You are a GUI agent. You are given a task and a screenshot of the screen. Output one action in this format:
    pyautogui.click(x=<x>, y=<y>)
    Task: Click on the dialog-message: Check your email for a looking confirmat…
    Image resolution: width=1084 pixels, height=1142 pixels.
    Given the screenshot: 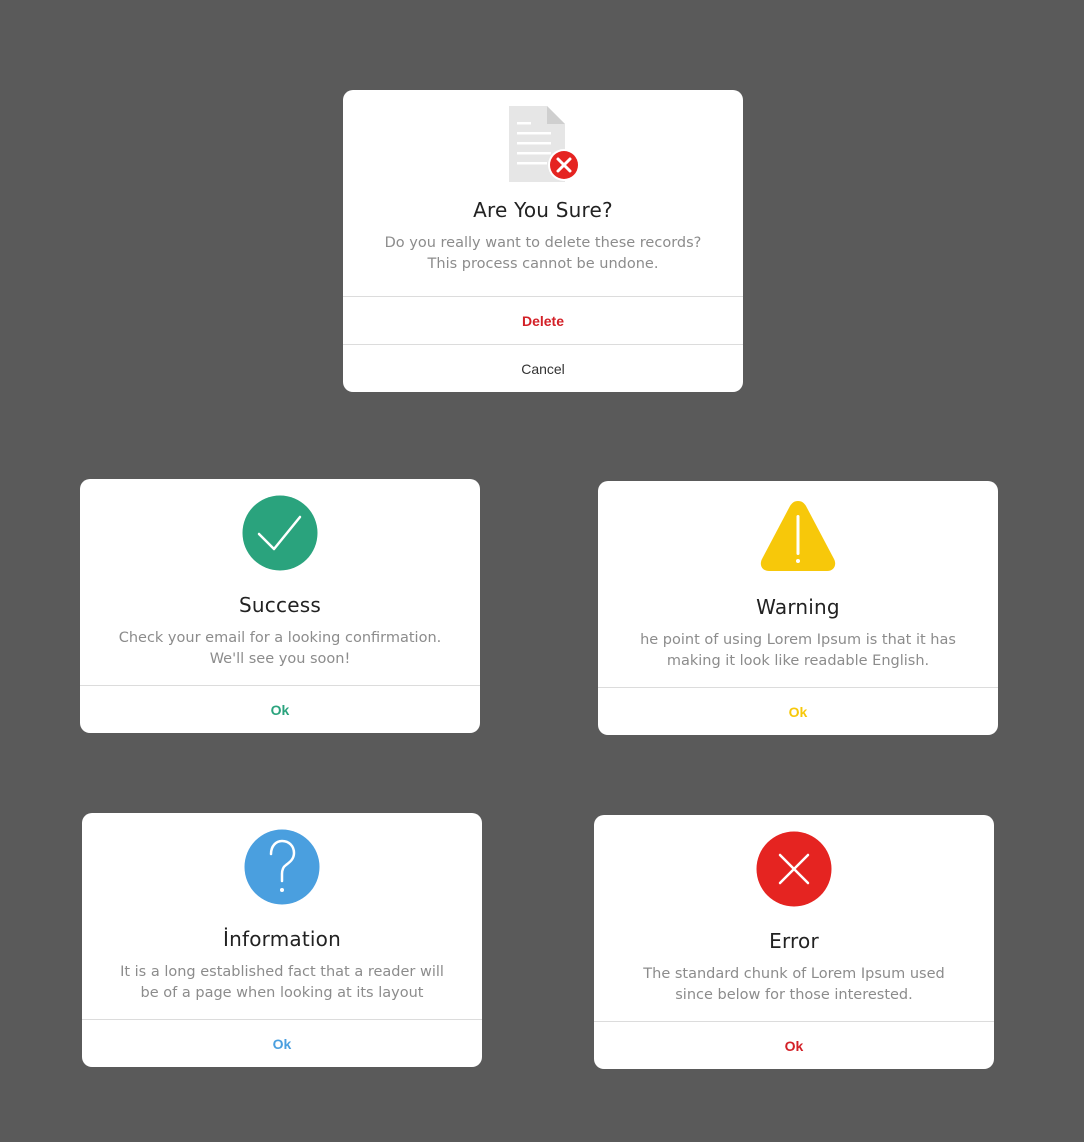 What is the action you would take?
    pyautogui.click(x=280, y=649)
    